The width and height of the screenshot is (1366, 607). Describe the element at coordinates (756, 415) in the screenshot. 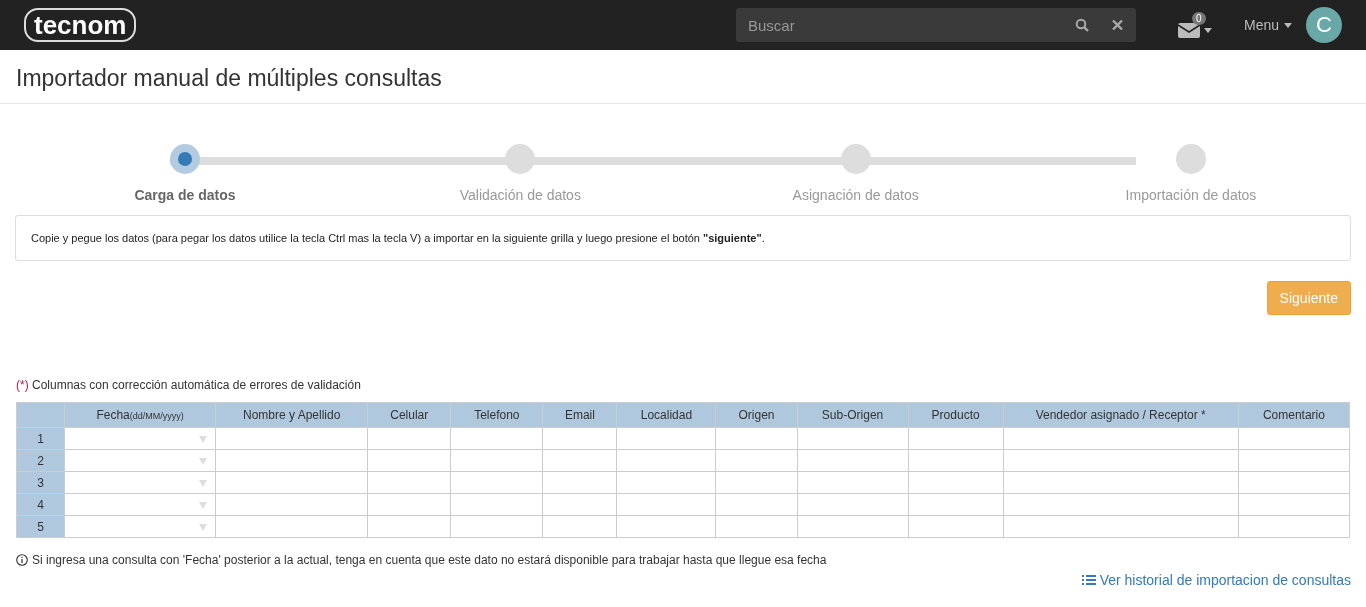

I see `column-header: Origen` at that location.